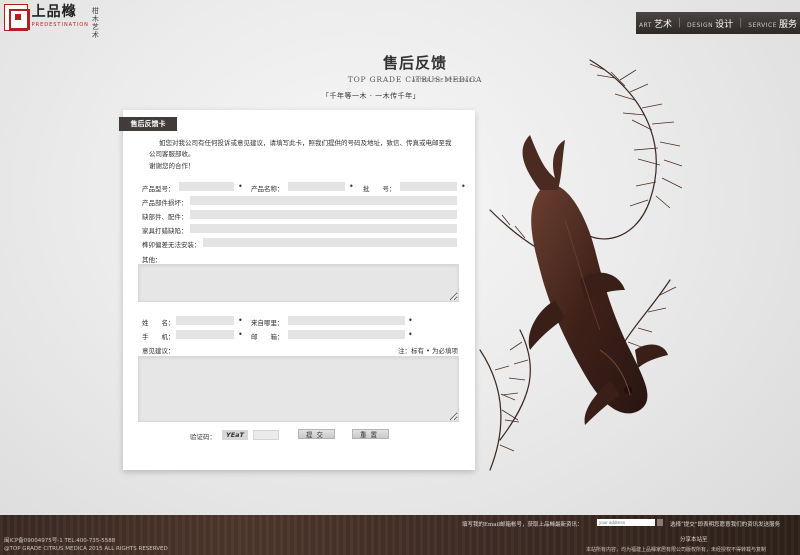 The height and width of the screenshot is (555, 800). I want to click on email-label: 邮 箱：, so click(267, 337).